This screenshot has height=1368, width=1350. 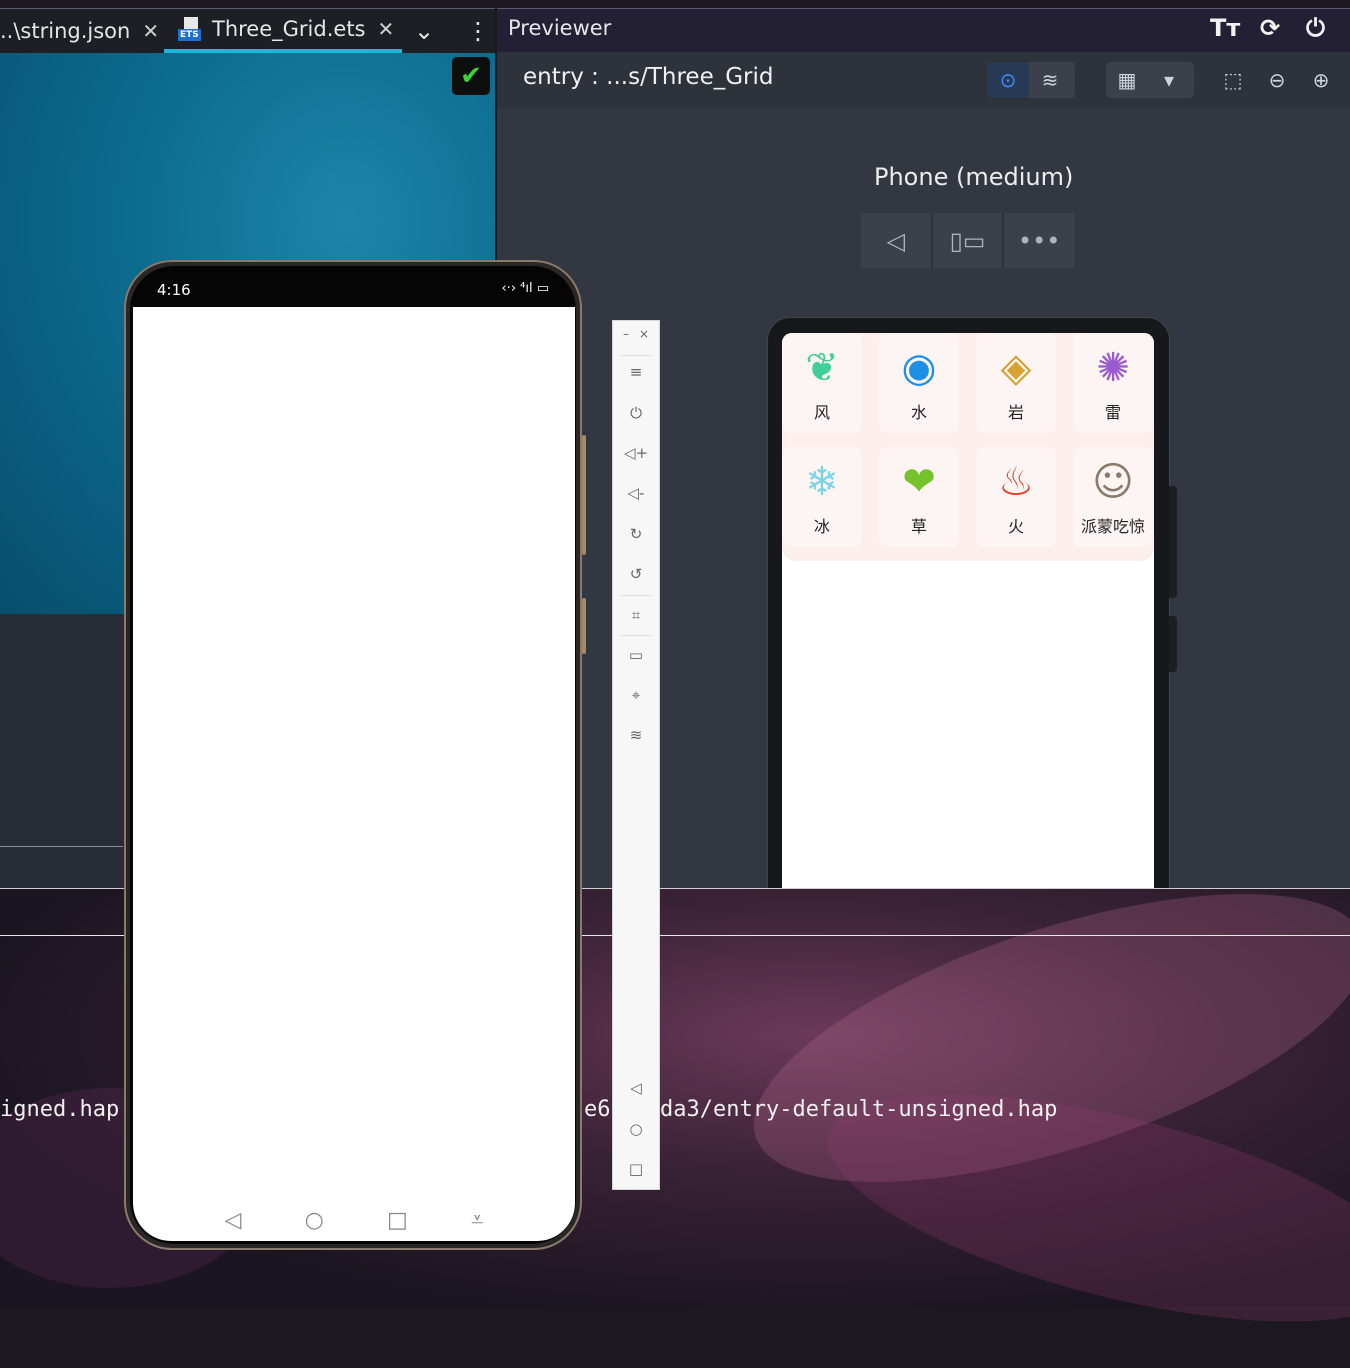 What do you see at coordinates (584, 626) in the screenshot?
I see `power-button` at bounding box center [584, 626].